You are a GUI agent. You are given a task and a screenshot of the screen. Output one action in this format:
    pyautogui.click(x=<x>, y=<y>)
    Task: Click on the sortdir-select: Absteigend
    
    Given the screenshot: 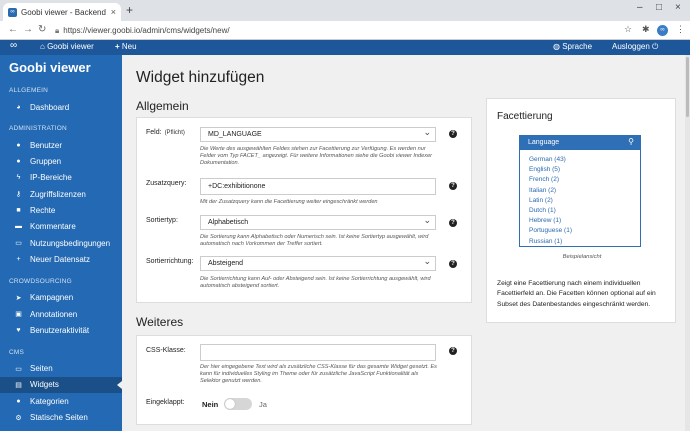 What is the action you would take?
    pyautogui.click(x=318, y=263)
    